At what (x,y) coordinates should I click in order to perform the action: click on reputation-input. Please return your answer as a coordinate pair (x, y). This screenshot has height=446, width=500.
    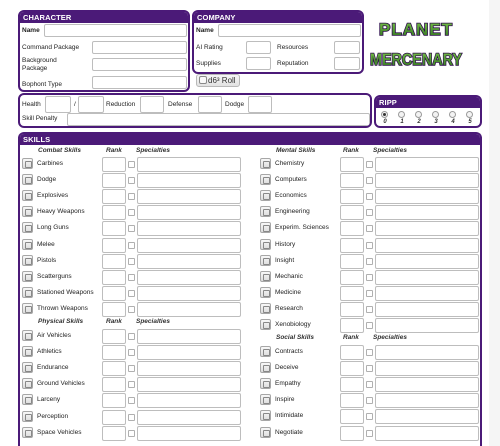
    Looking at the image, I should click on (347, 63).